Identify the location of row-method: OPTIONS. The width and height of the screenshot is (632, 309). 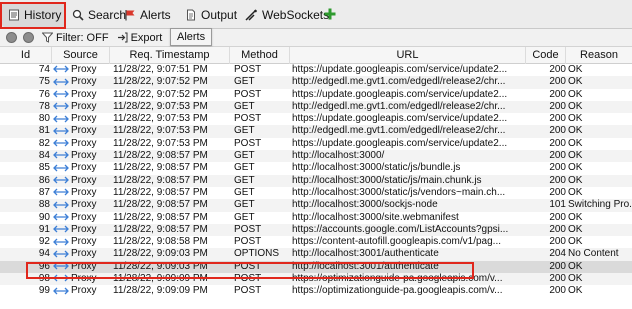
(257, 254).